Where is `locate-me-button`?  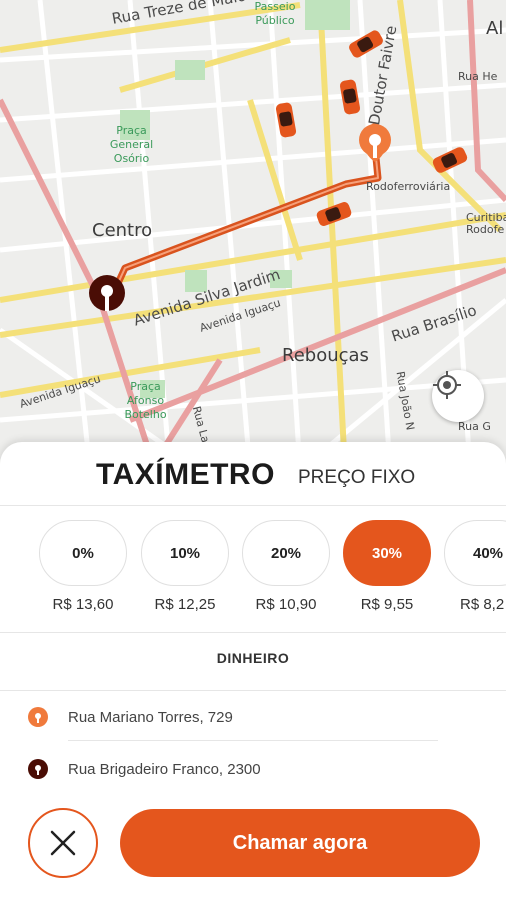 locate-me-button is located at coordinates (458, 396).